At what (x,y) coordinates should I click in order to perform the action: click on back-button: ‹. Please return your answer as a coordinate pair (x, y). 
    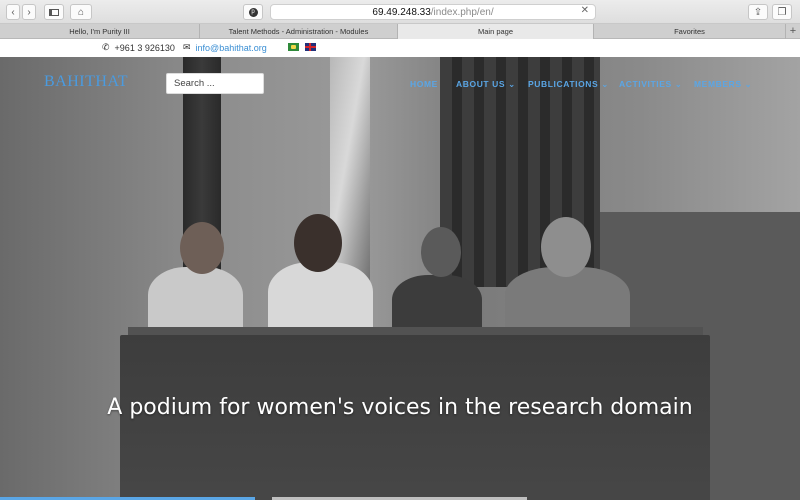
    Looking at the image, I should click on (13, 12).